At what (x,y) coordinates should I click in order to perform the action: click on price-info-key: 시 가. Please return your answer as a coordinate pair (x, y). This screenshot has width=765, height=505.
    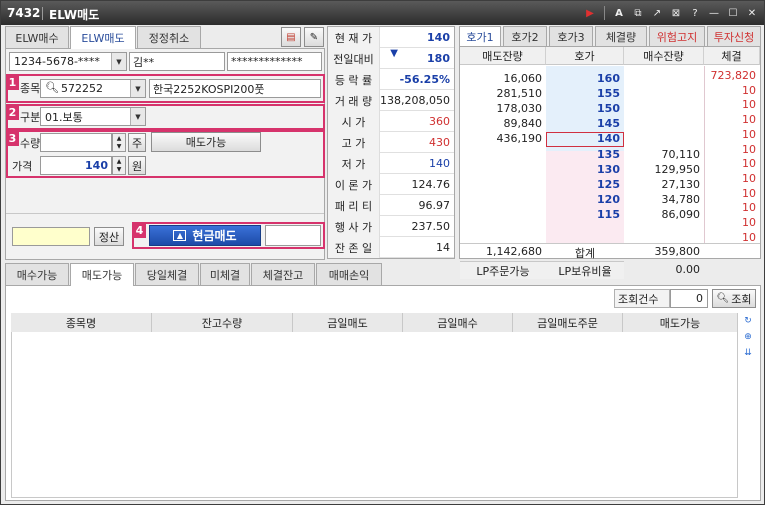
    Looking at the image, I should click on (354, 121).